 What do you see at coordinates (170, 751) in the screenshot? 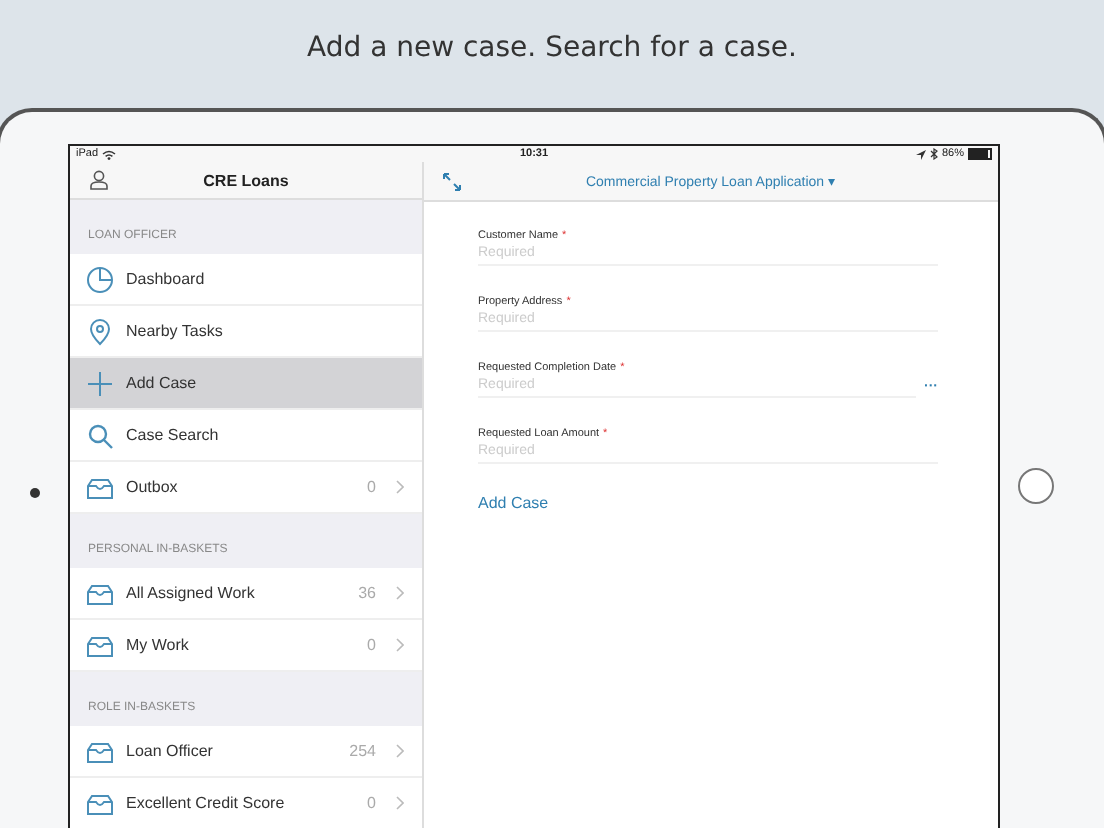
I see `item-label: Loan Officer` at bounding box center [170, 751].